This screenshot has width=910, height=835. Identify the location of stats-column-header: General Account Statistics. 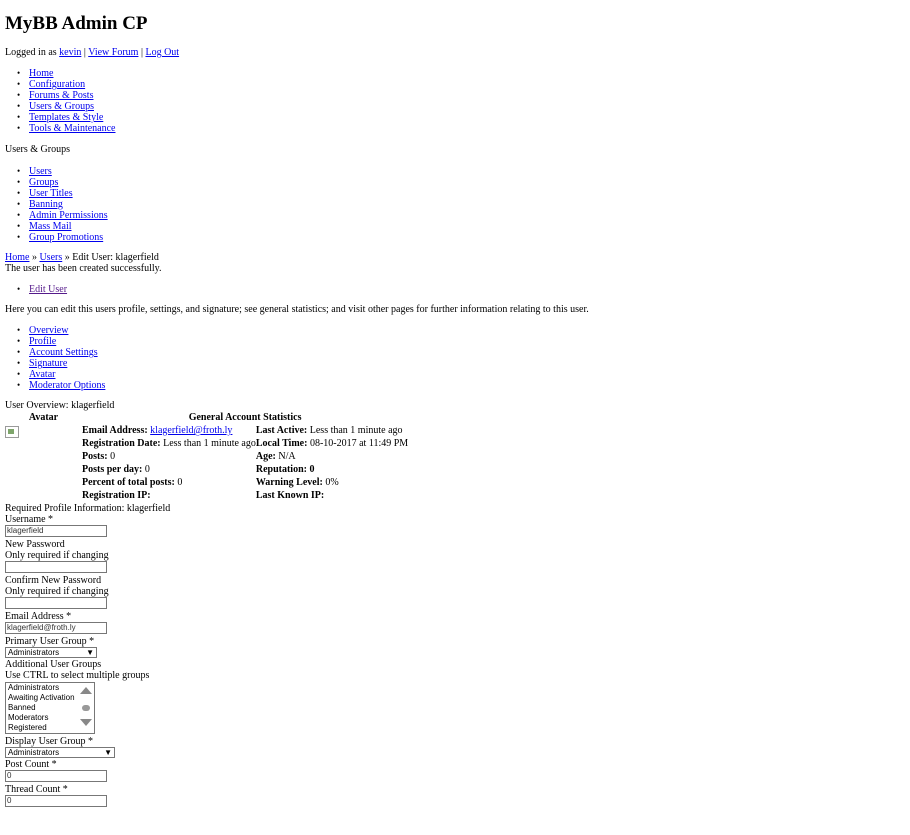
(245, 417).